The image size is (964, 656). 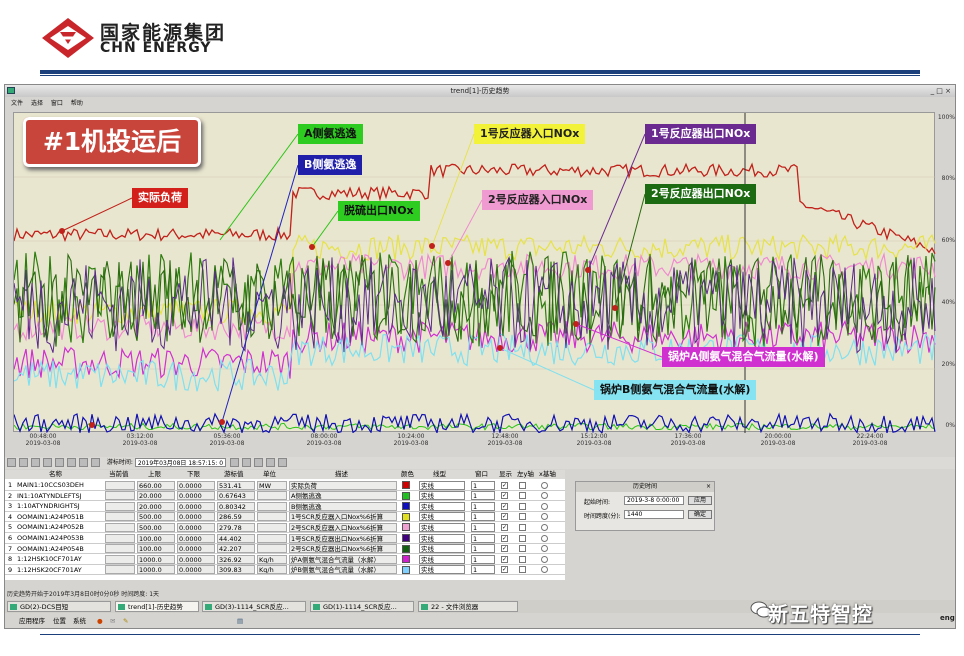 What do you see at coordinates (156, 549) in the screenshot?
I see `upper-limit: 100.00` at bounding box center [156, 549].